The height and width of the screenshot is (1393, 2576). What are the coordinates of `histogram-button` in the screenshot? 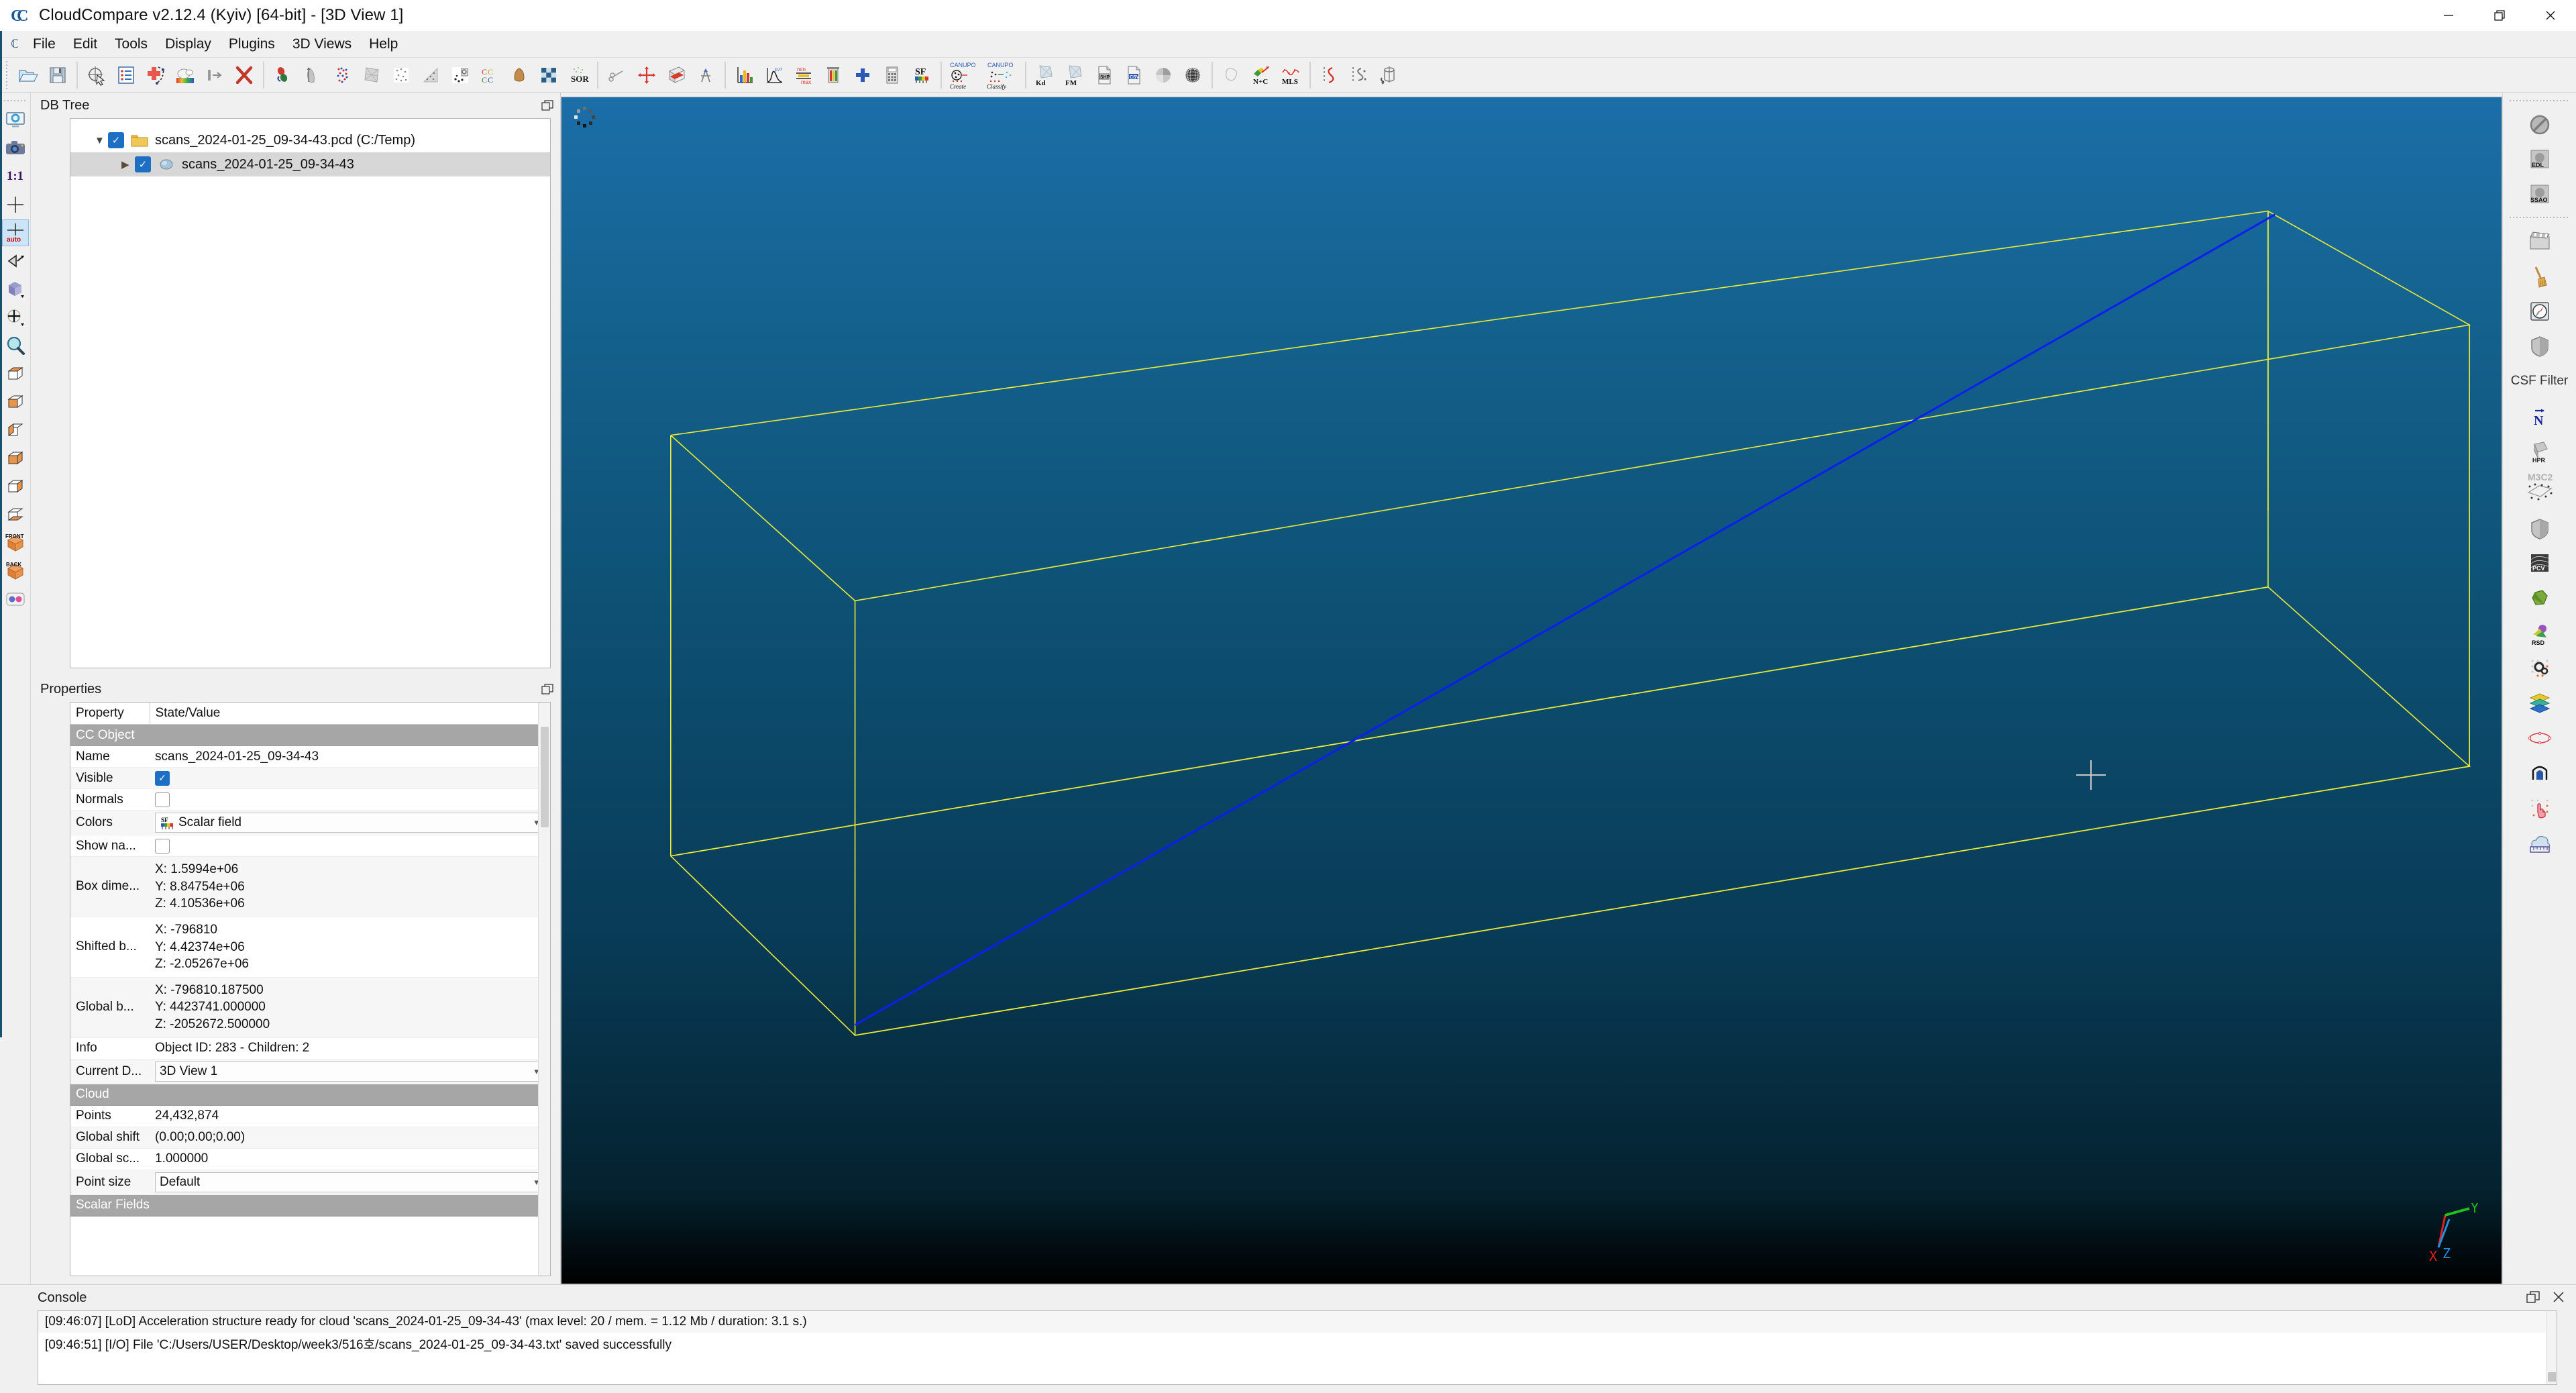 It's located at (744, 75).